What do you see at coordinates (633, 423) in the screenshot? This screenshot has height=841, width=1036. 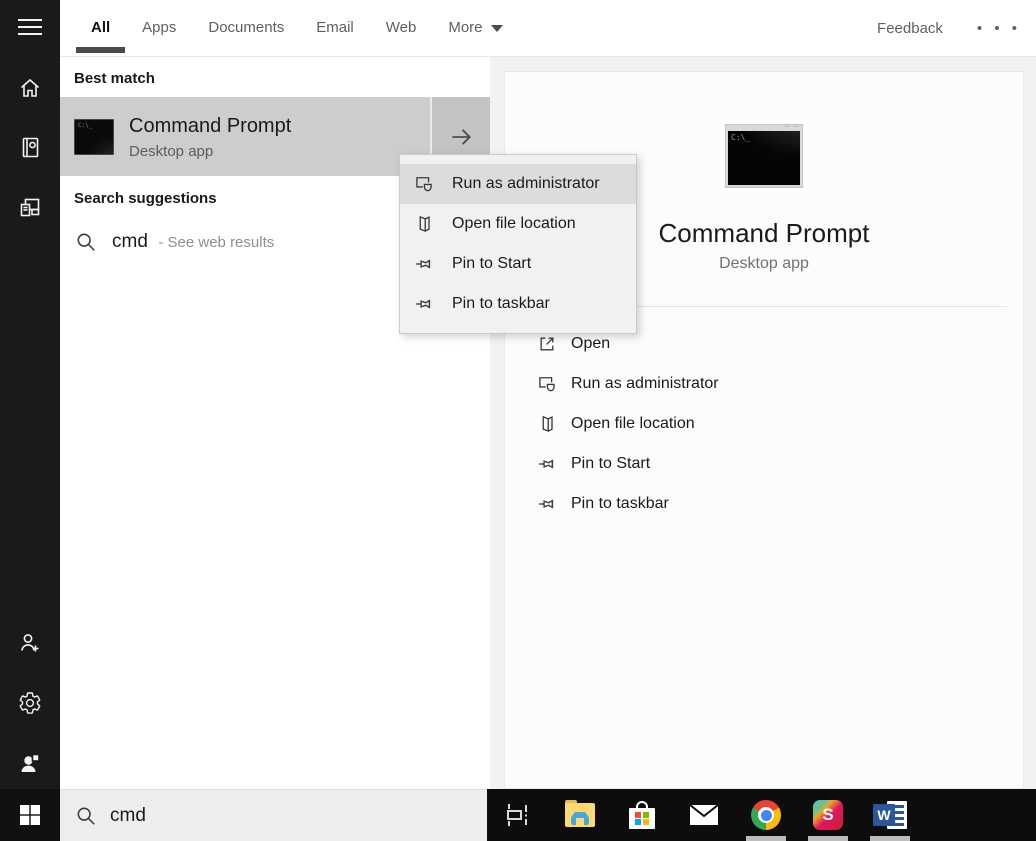 I see `action-label: Open file location` at bounding box center [633, 423].